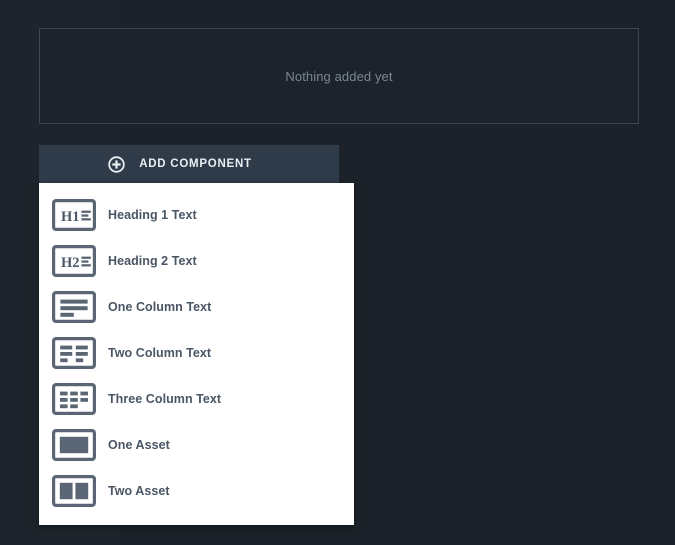 Image resolution: width=675 pixels, height=545 pixels. Describe the element at coordinates (73, 352) in the screenshot. I see `two-column-text-icon` at that location.